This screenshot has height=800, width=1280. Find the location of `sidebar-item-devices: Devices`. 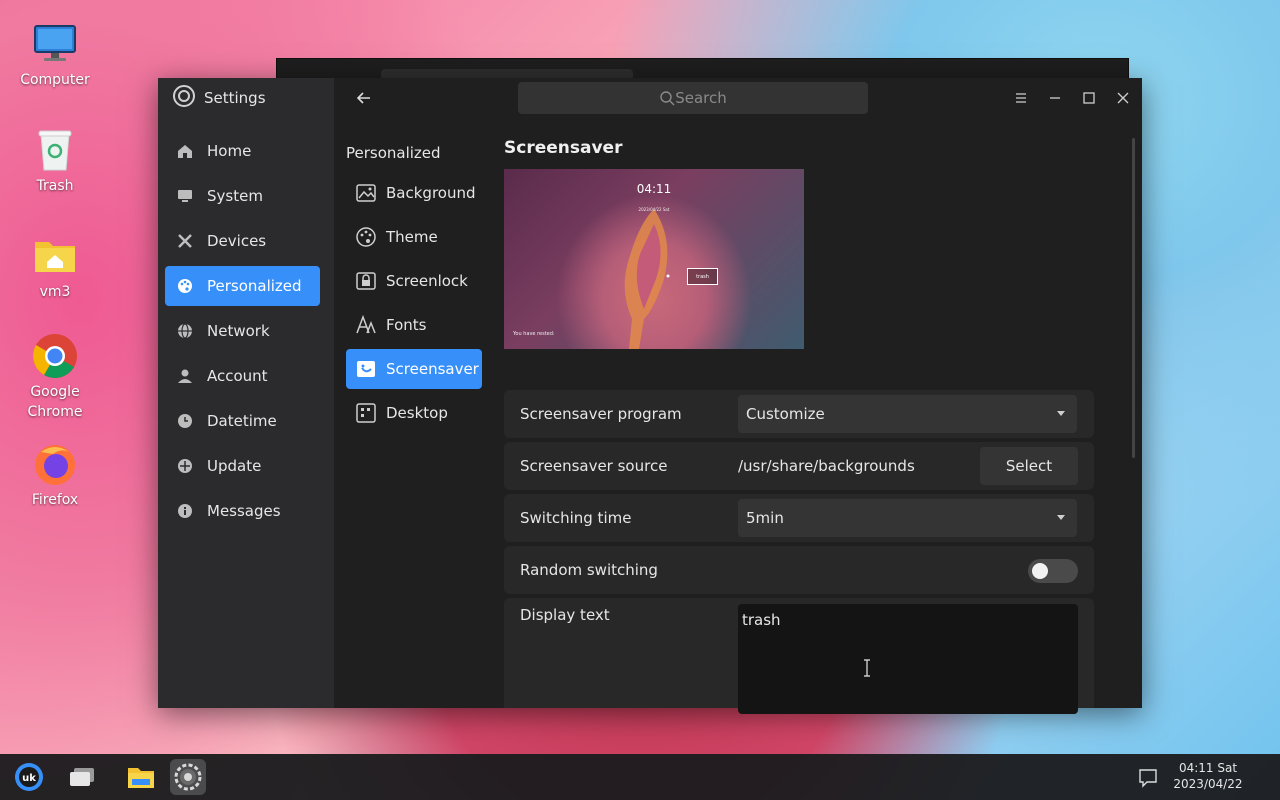

sidebar-item-devices: Devices is located at coordinates (242, 241).